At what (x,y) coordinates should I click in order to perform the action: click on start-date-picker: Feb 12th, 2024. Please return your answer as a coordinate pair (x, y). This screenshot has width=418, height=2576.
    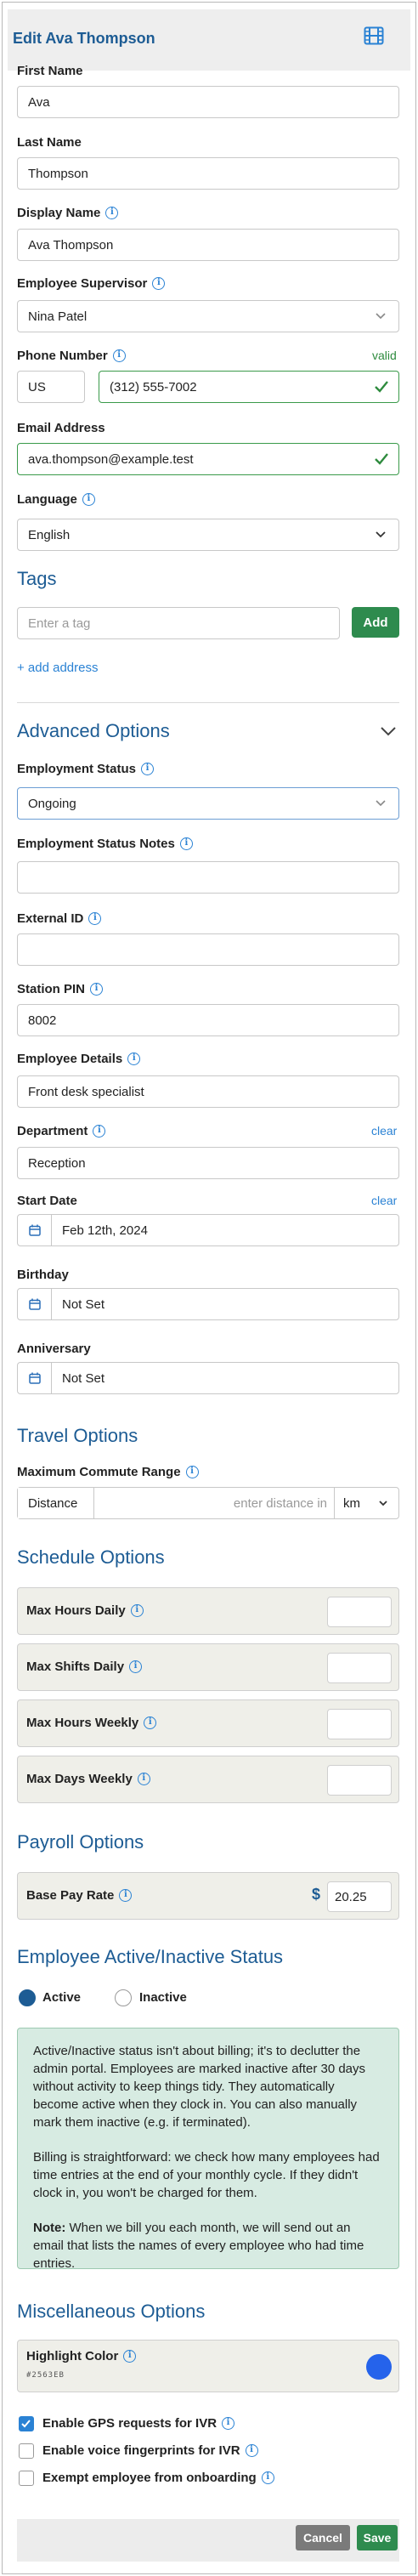
    Looking at the image, I should click on (208, 1230).